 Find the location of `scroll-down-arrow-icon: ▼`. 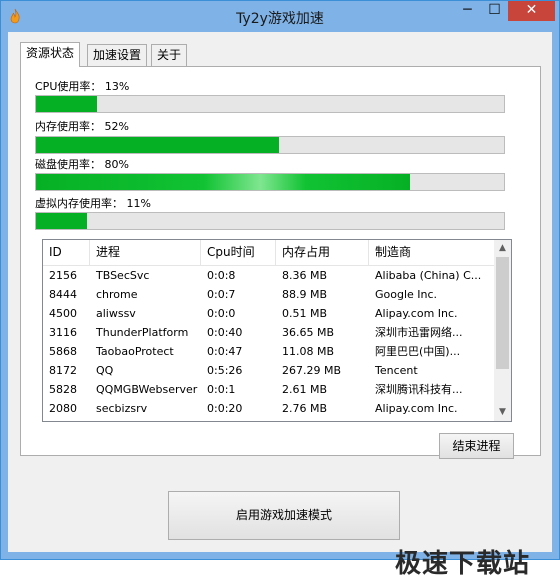

scroll-down-arrow-icon: ▼ is located at coordinates (502, 412).